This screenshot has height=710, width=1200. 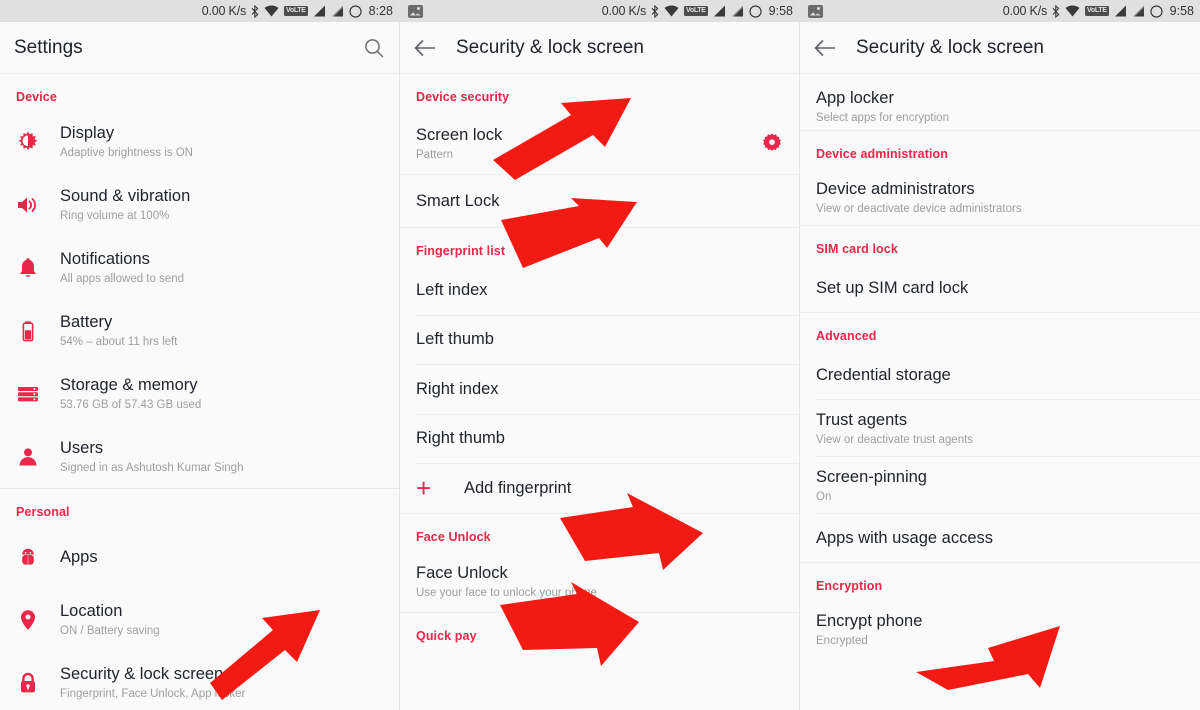 What do you see at coordinates (919, 208) in the screenshot?
I see `security-item-subtitle: View or deactivate device administrators` at bounding box center [919, 208].